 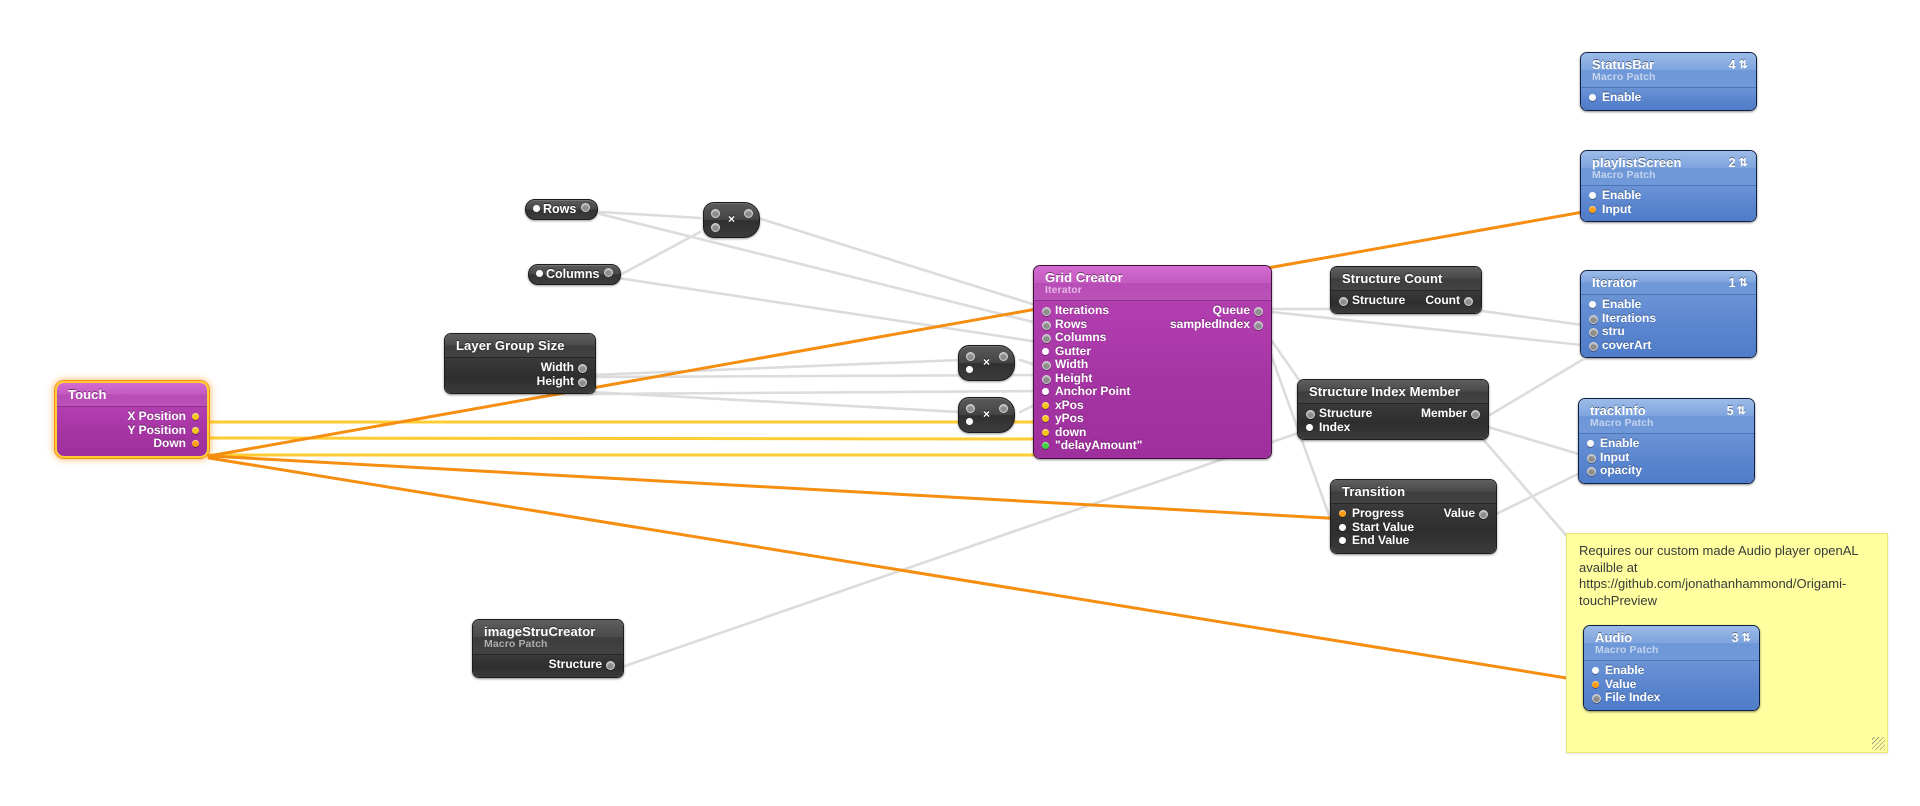 What do you see at coordinates (1738, 65) in the screenshot?
I see `patch-statusbar-index: 4 ⇅` at bounding box center [1738, 65].